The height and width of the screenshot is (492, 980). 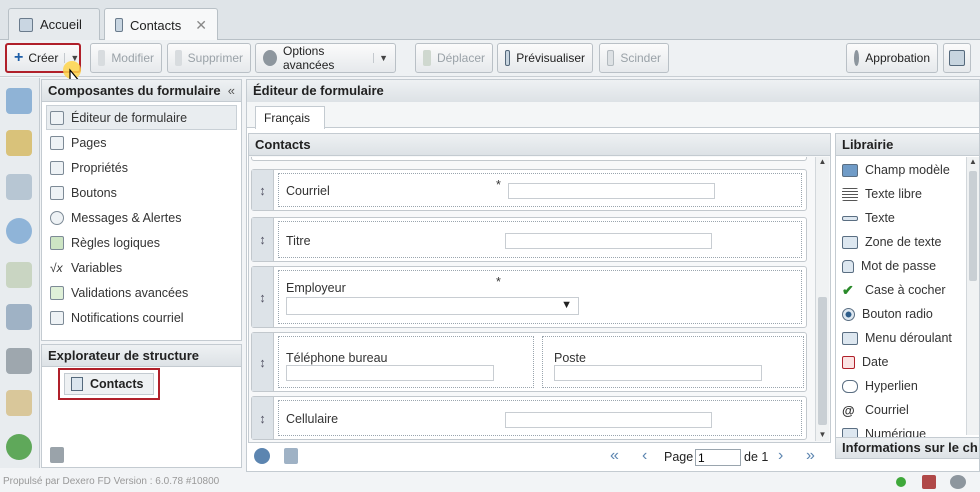 What do you see at coordinates (957, 58) in the screenshot?
I see `info-button` at bounding box center [957, 58].